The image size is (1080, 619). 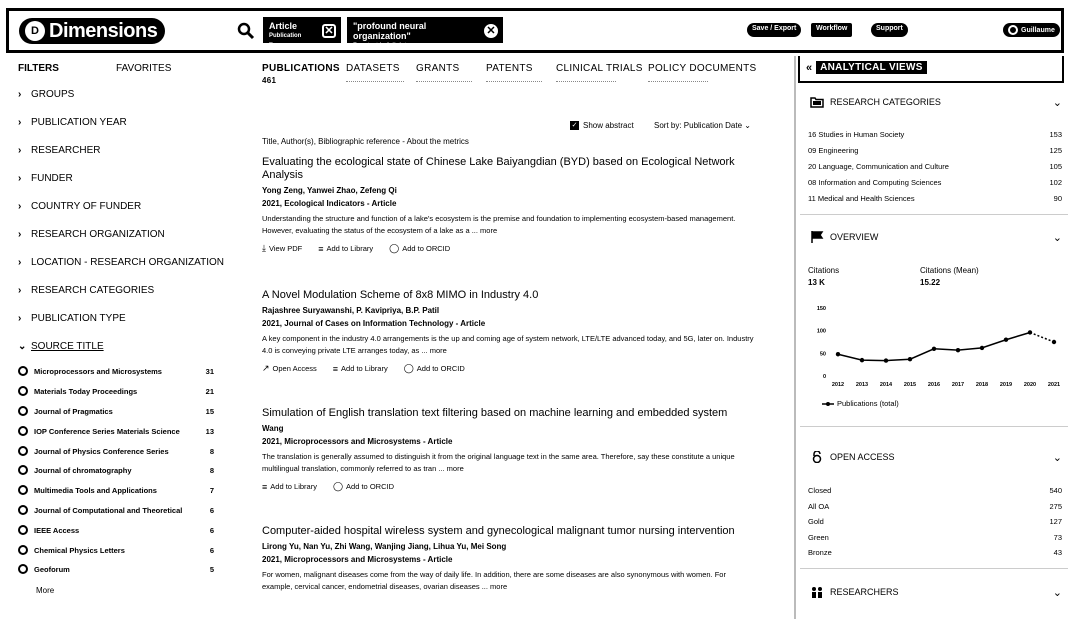 What do you see at coordinates (574, 125) in the screenshot?
I see `checkbox-checked-icon: ✓` at bounding box center [574, 125].